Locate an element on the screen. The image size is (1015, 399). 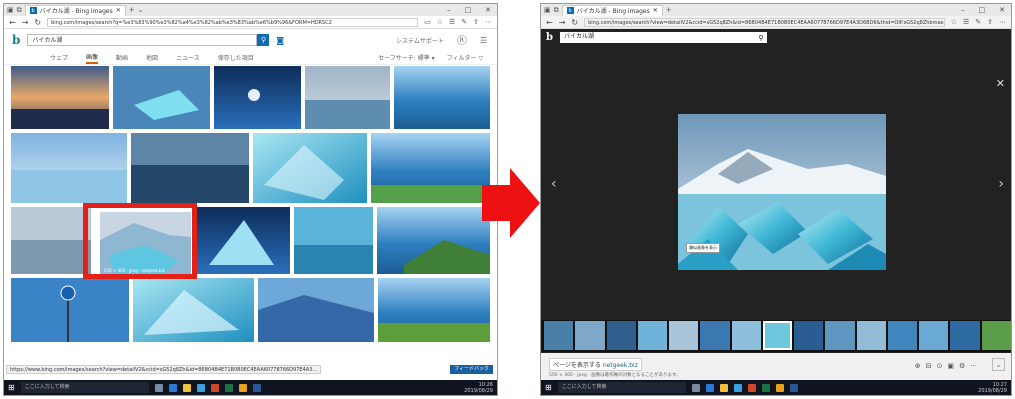
filter-button: フィルター ▽ is located at coordinates (465, 57).